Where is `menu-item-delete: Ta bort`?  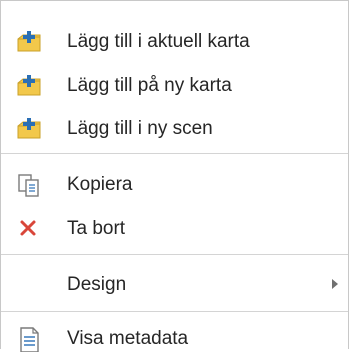 menu-item-delete: Ta bort is located at coordinates (174, 229).